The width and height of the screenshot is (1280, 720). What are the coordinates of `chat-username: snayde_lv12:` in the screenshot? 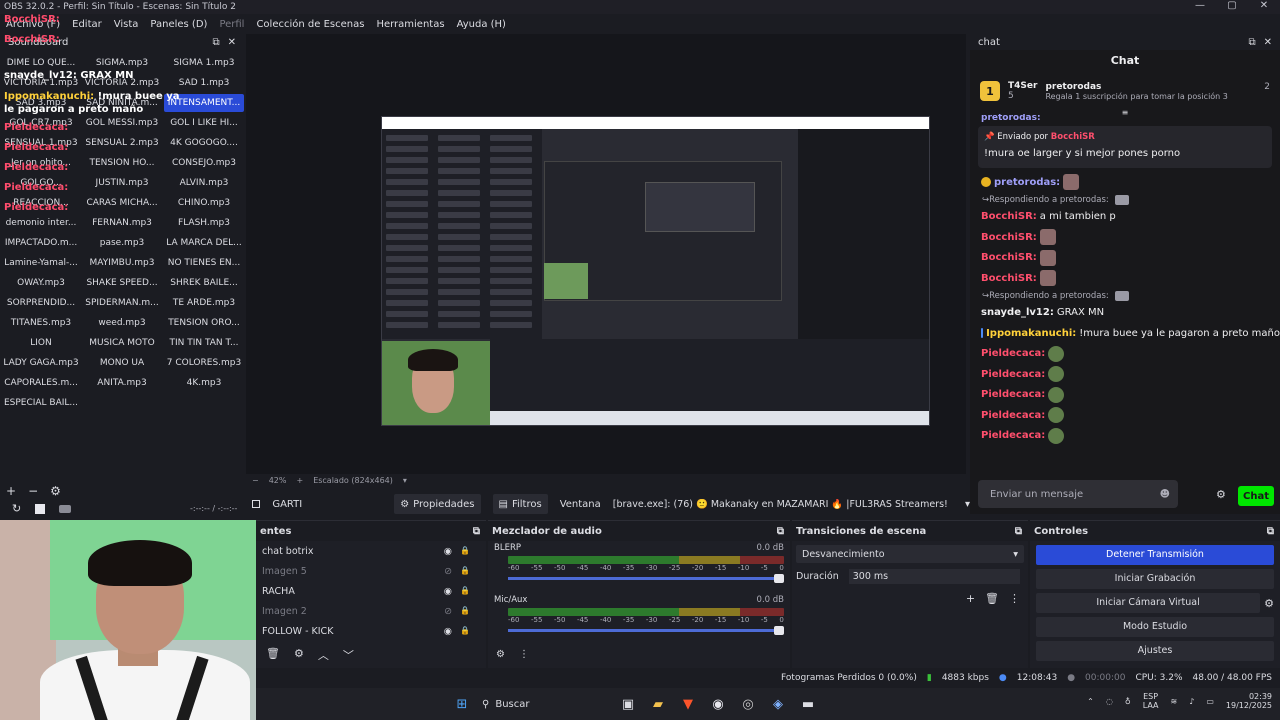 It's located at (1017, 312).